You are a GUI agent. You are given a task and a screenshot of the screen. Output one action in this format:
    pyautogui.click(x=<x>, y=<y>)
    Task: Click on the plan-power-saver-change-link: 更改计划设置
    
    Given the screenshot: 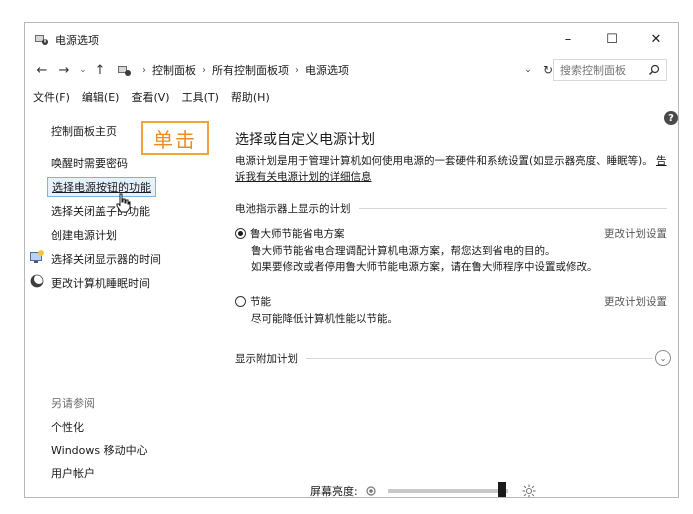 What is the action you would take?
    pyautogui.click(x=635, y=301)
    